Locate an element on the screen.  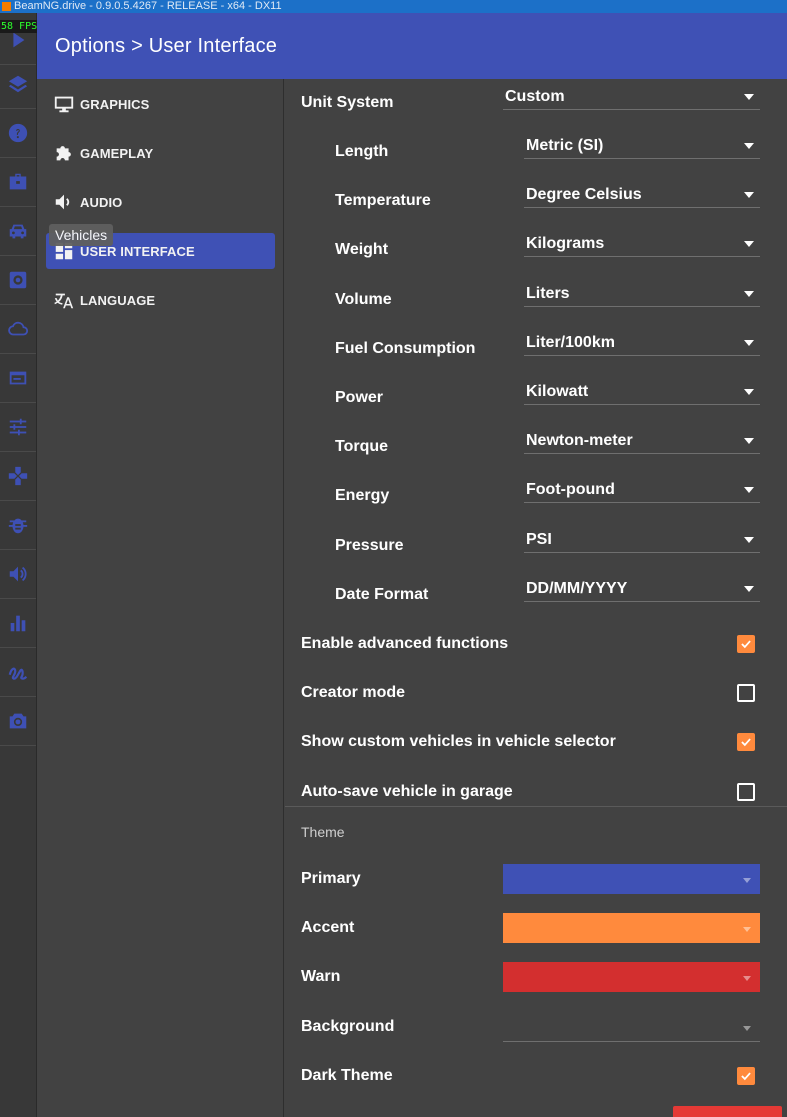
puzzle-icon-svg is located at coordinates (63, 153).